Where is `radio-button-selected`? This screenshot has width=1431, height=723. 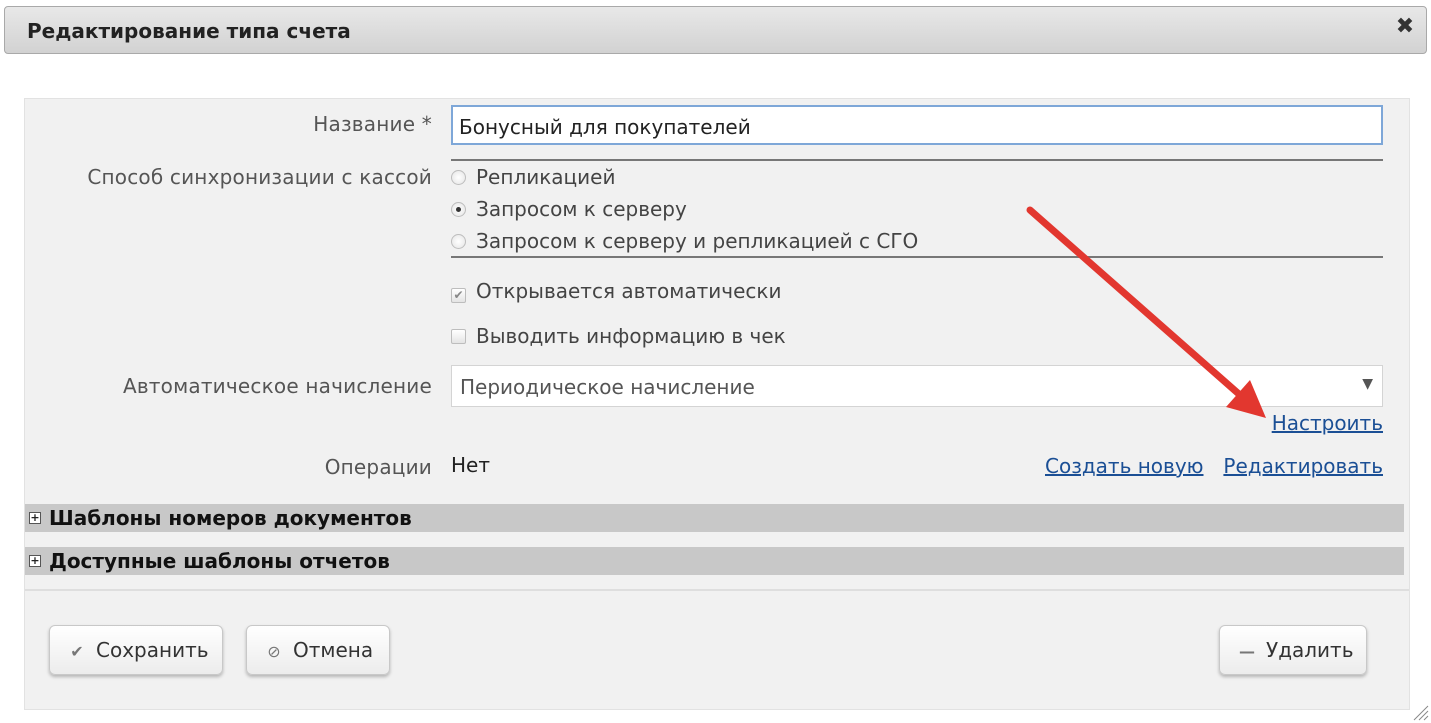 radio-button-selected is located at coordinates (458, 209).